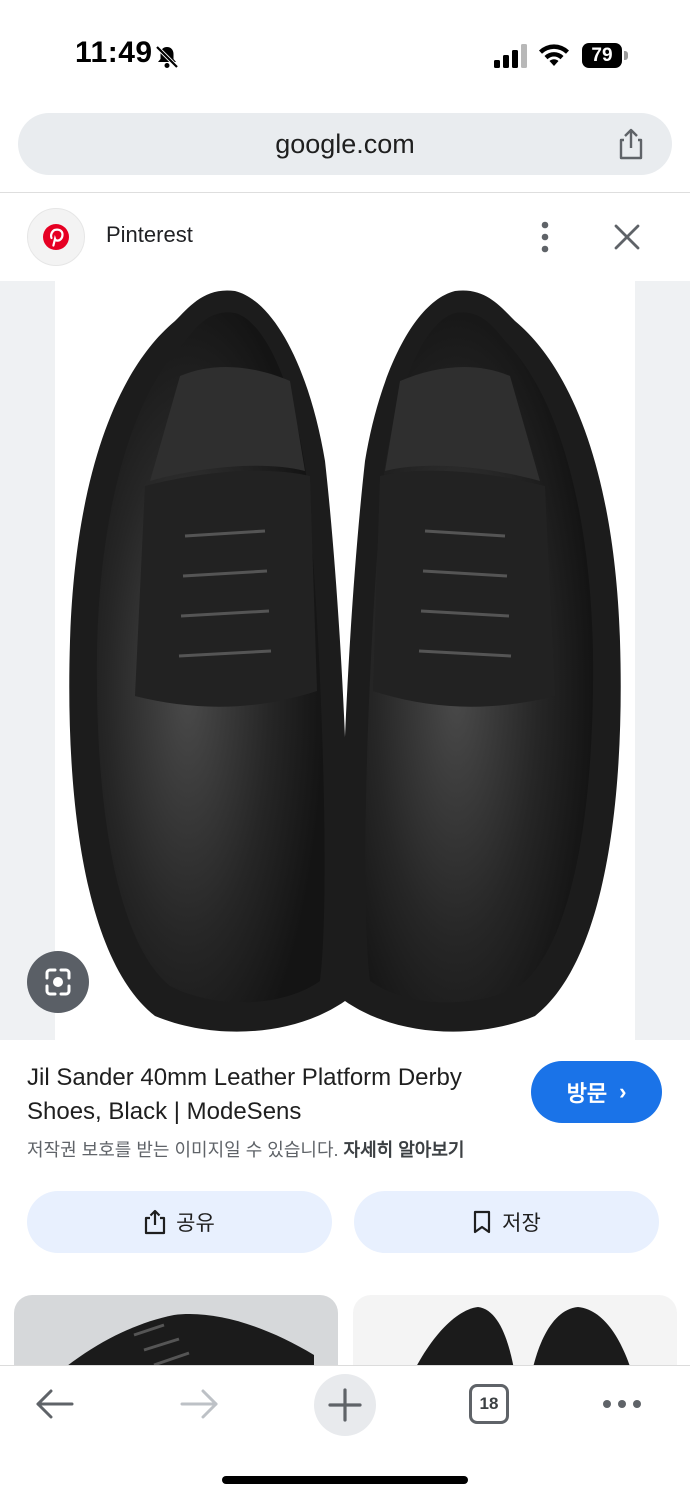 The height and width of the screenshot is (1501, 690). I want to click on visit-button: 방문 ›, so click(596, 1092).